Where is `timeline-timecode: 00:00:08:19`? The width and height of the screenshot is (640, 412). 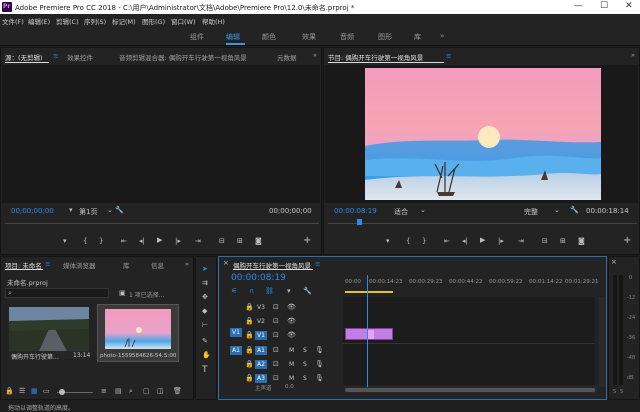
timeline-timecode: 00:00:08:19 is located at coordinates (258, 278).